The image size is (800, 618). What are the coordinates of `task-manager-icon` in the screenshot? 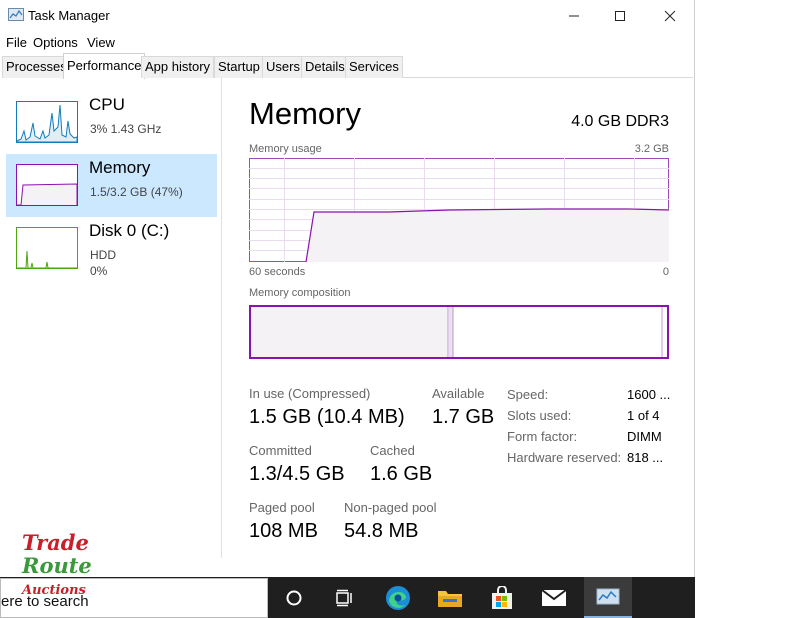 It's located at (608, 596).